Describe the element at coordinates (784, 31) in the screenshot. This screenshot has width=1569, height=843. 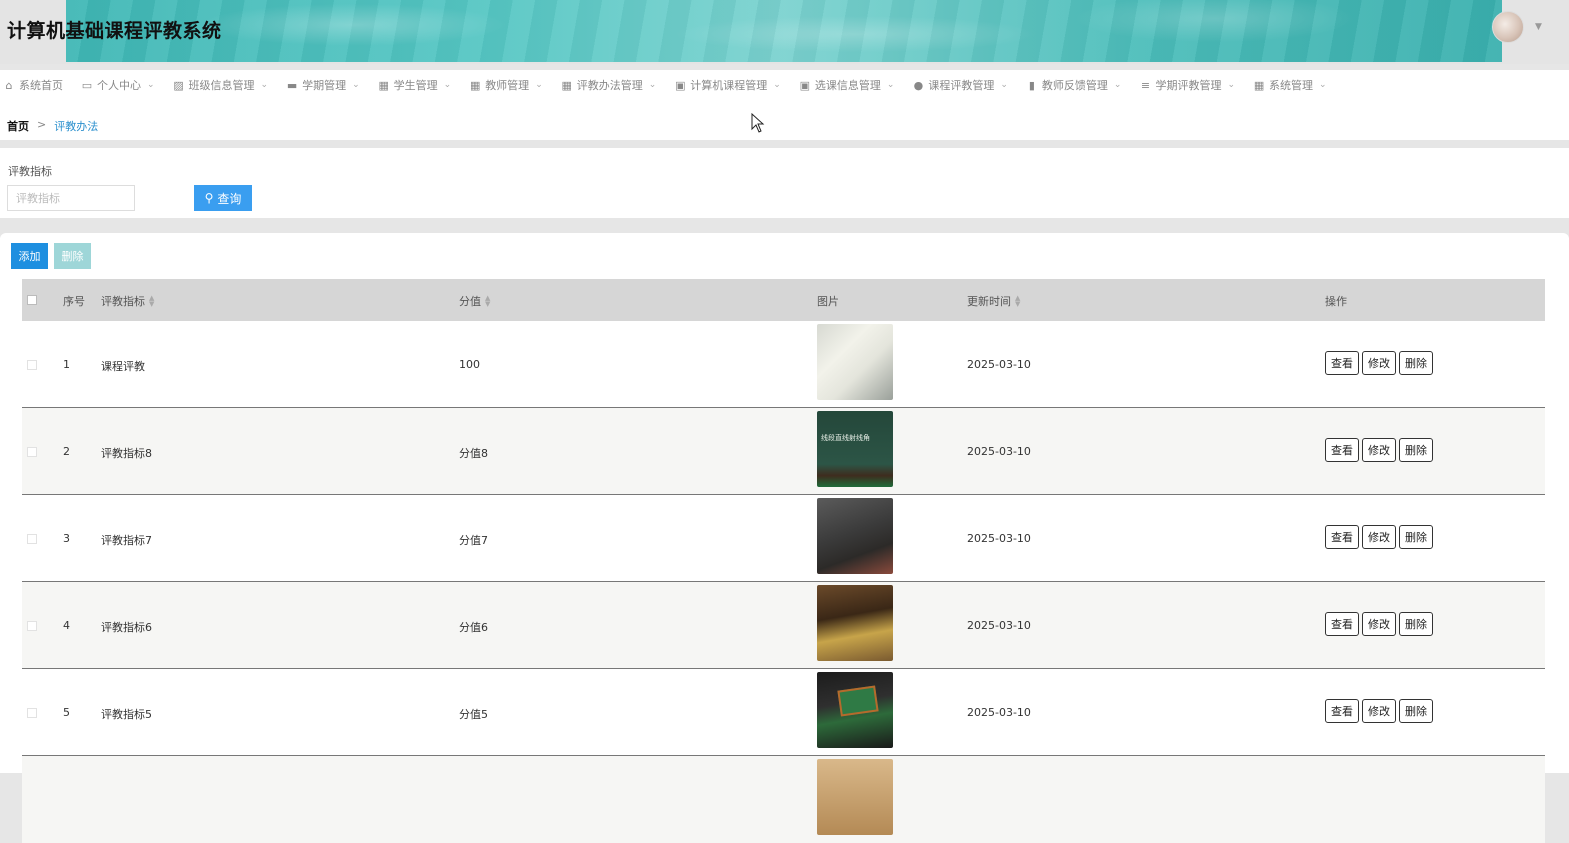
I see `header-banner-image` at that location.